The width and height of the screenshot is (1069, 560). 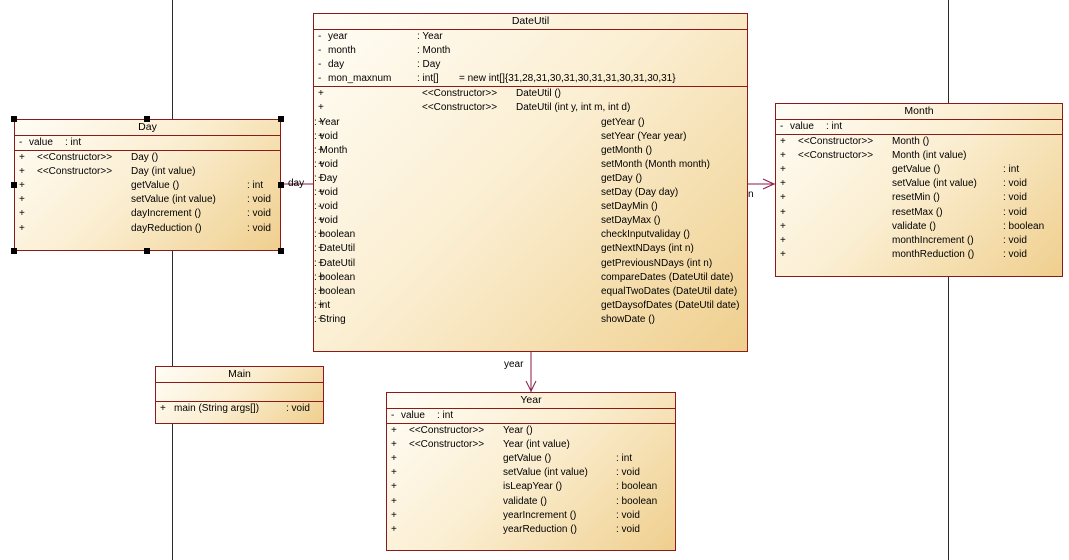 What do you see at coordinates (239, 395) in the screenshot?
I see `class-main: Main + main (String args[]): void` at bounding box center [239, 395].